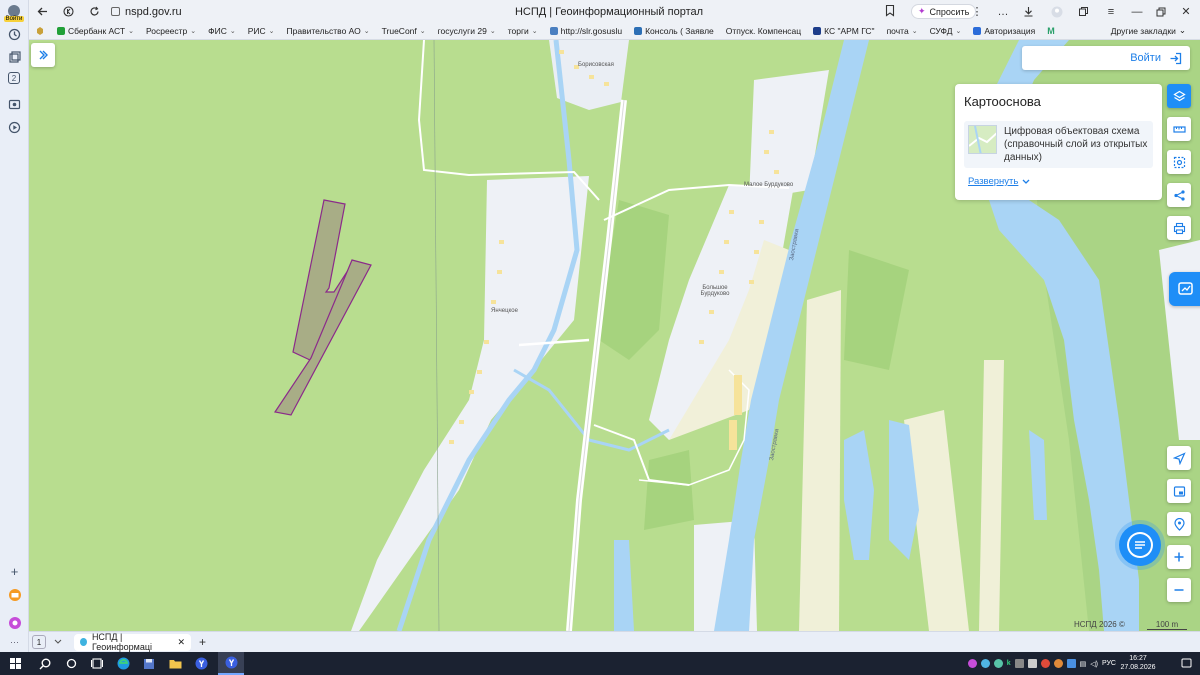 The width and height of the screenshot is (1200, 675). I want to click on chat-icon, so click(1140, 545).